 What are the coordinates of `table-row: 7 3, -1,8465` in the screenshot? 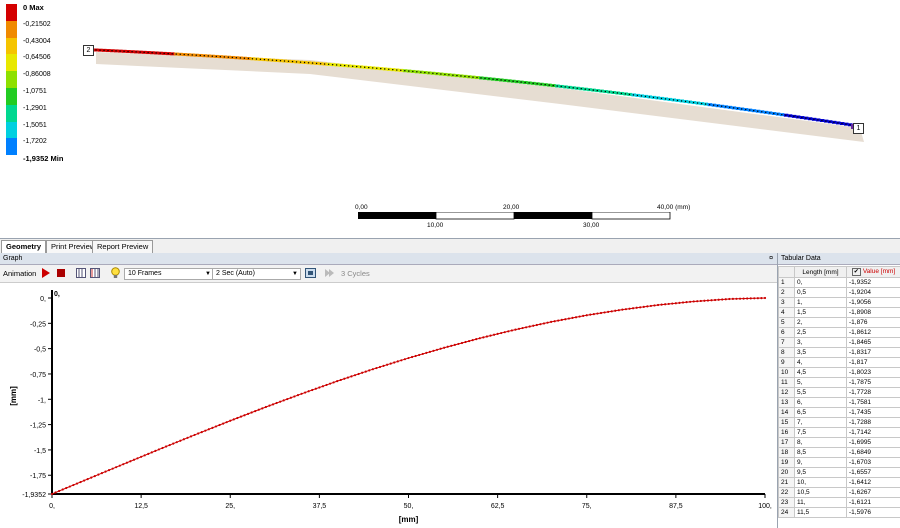 It's located at (839, 342).